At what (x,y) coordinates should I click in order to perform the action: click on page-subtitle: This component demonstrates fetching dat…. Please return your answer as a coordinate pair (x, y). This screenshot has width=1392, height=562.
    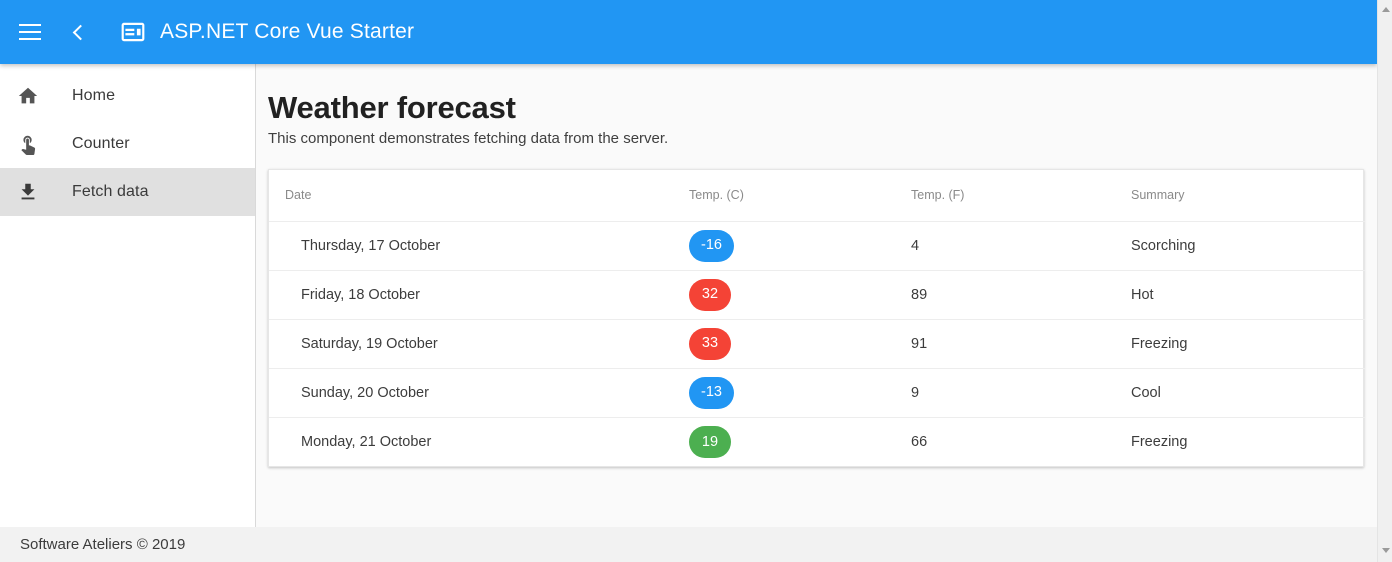
    Looking at the image, I should click on (468, 138).